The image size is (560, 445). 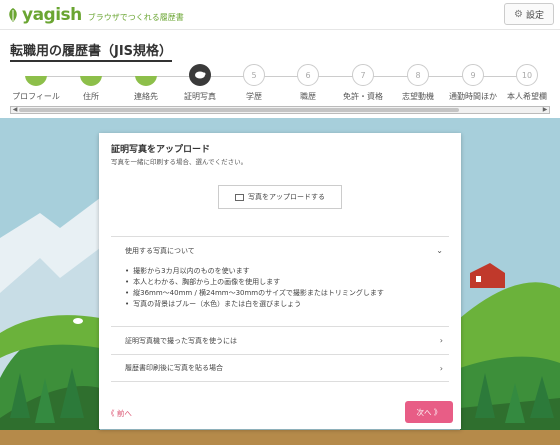 What do you see at coordinates (518, 14) in the screenshot?
I see `gear-icon: ⚙` at bounding box center [518, 14].